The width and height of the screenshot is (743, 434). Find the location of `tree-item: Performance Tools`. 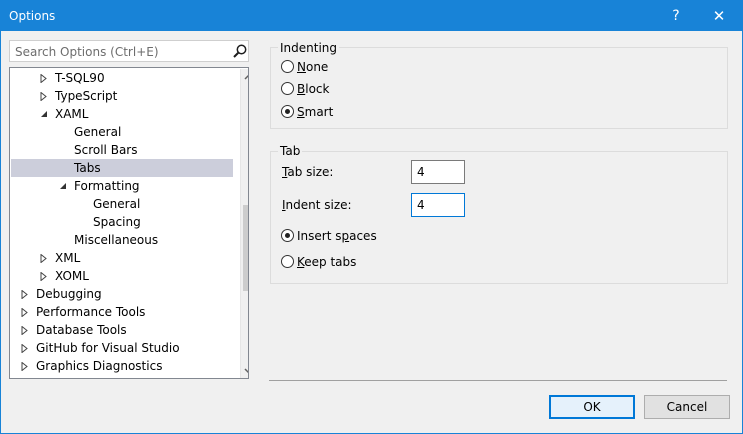

tree-item: Performance Tools is located at coordinates (122, 312).